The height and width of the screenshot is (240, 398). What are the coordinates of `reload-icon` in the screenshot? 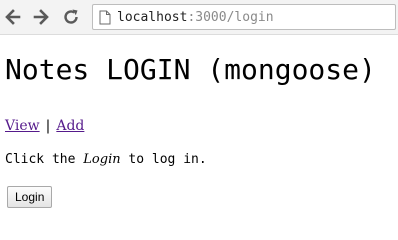 It's located at (71, 16).